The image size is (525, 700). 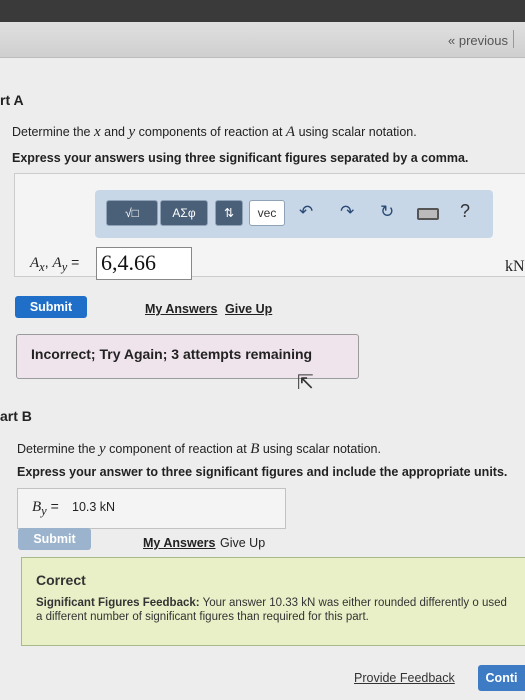 I want to click on part-a-my-answers-link: My Answers, so click(x=181, y=309).